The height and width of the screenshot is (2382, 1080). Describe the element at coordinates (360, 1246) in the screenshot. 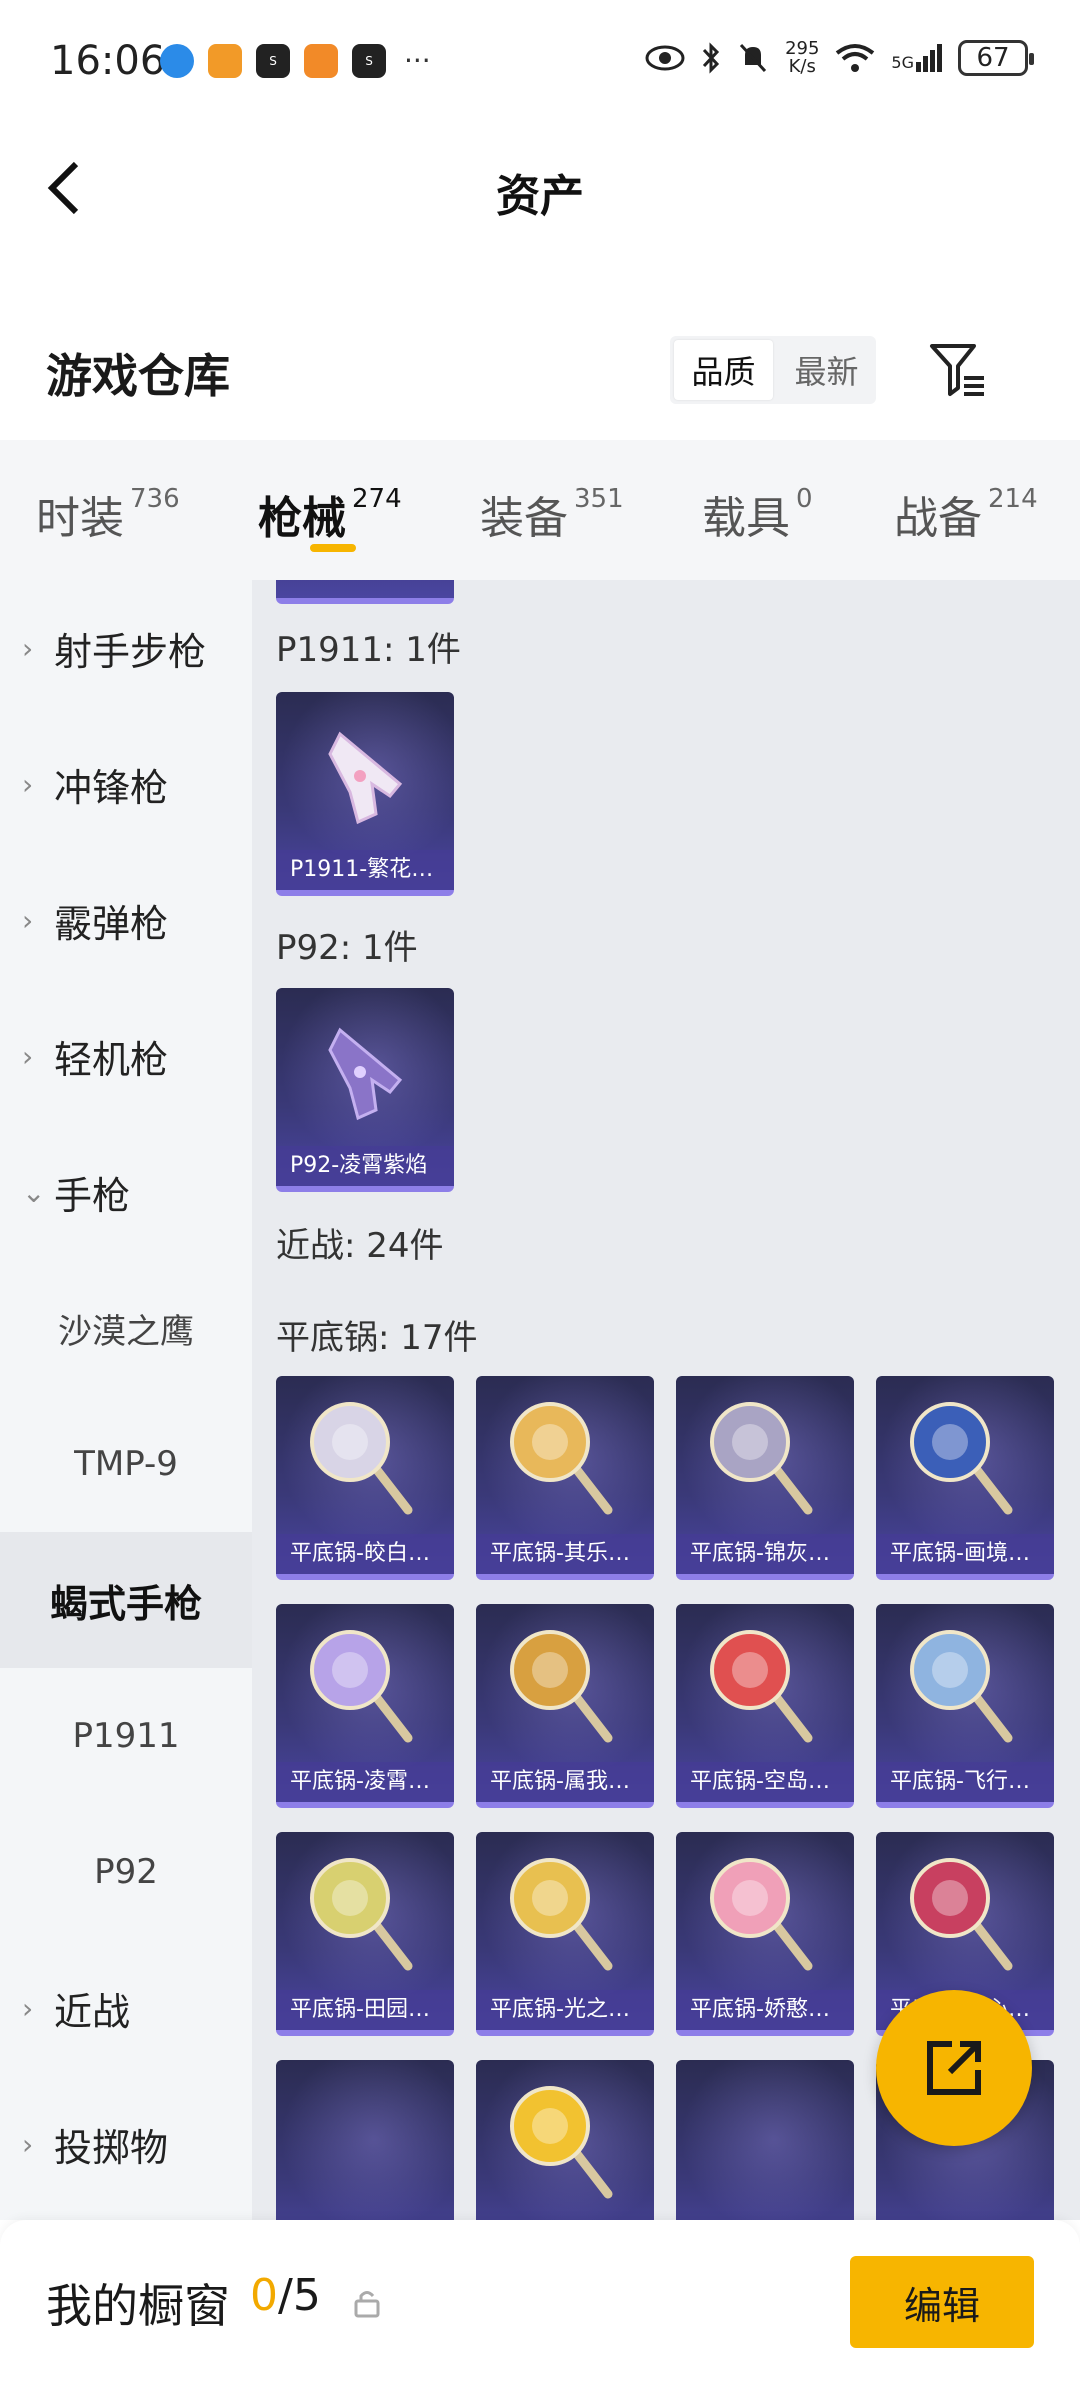

I see `section-header-melee: 近战: 24件` at that location.